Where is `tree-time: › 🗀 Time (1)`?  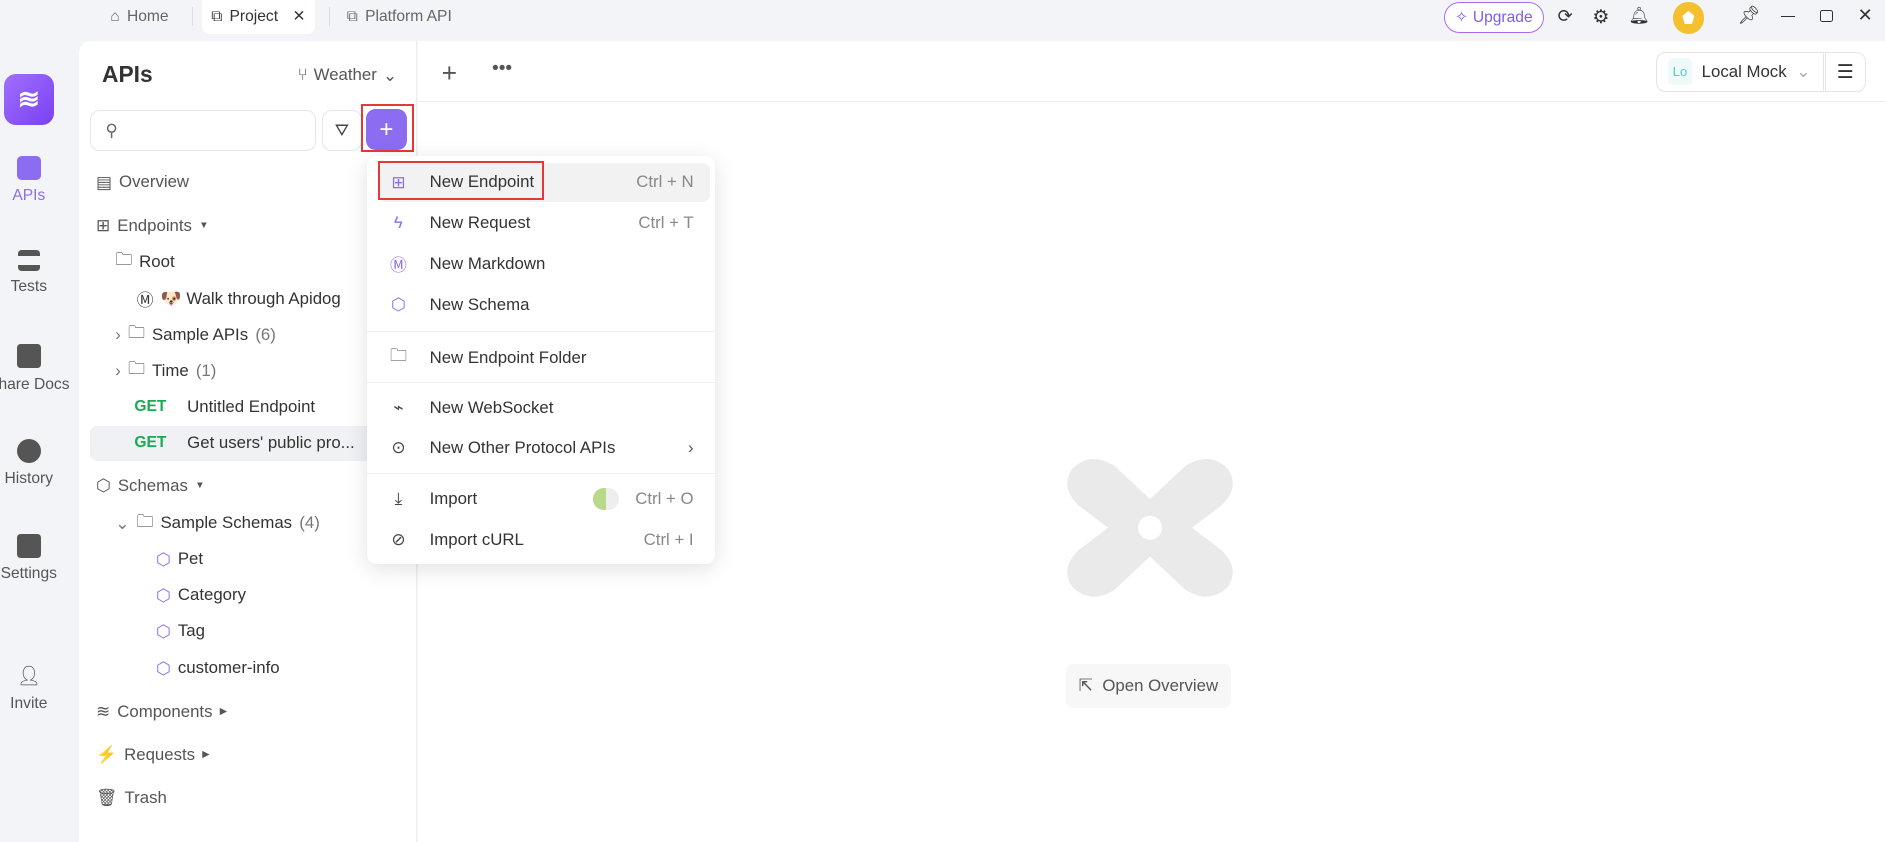 tree-time: › 🗀 Time (1) is located at coordinates (165, 370).